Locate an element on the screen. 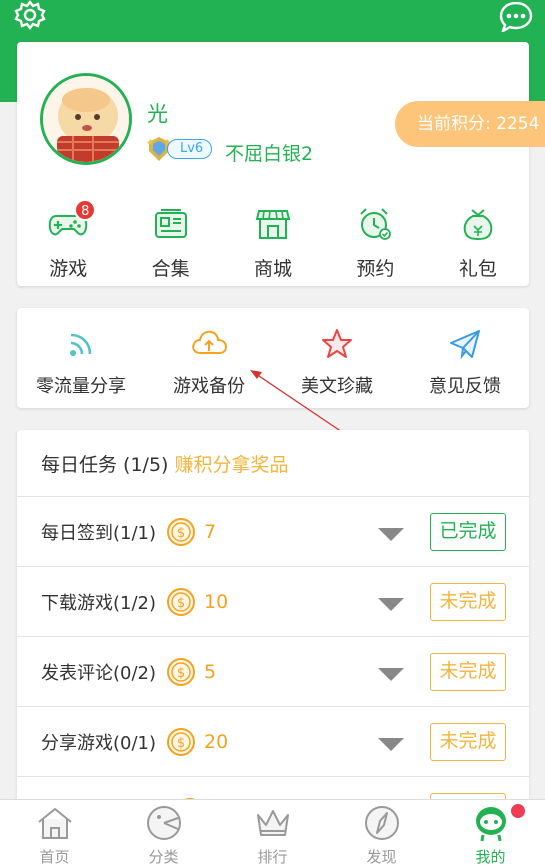  nav-label: 发现 is located at coordinates (381, 857).